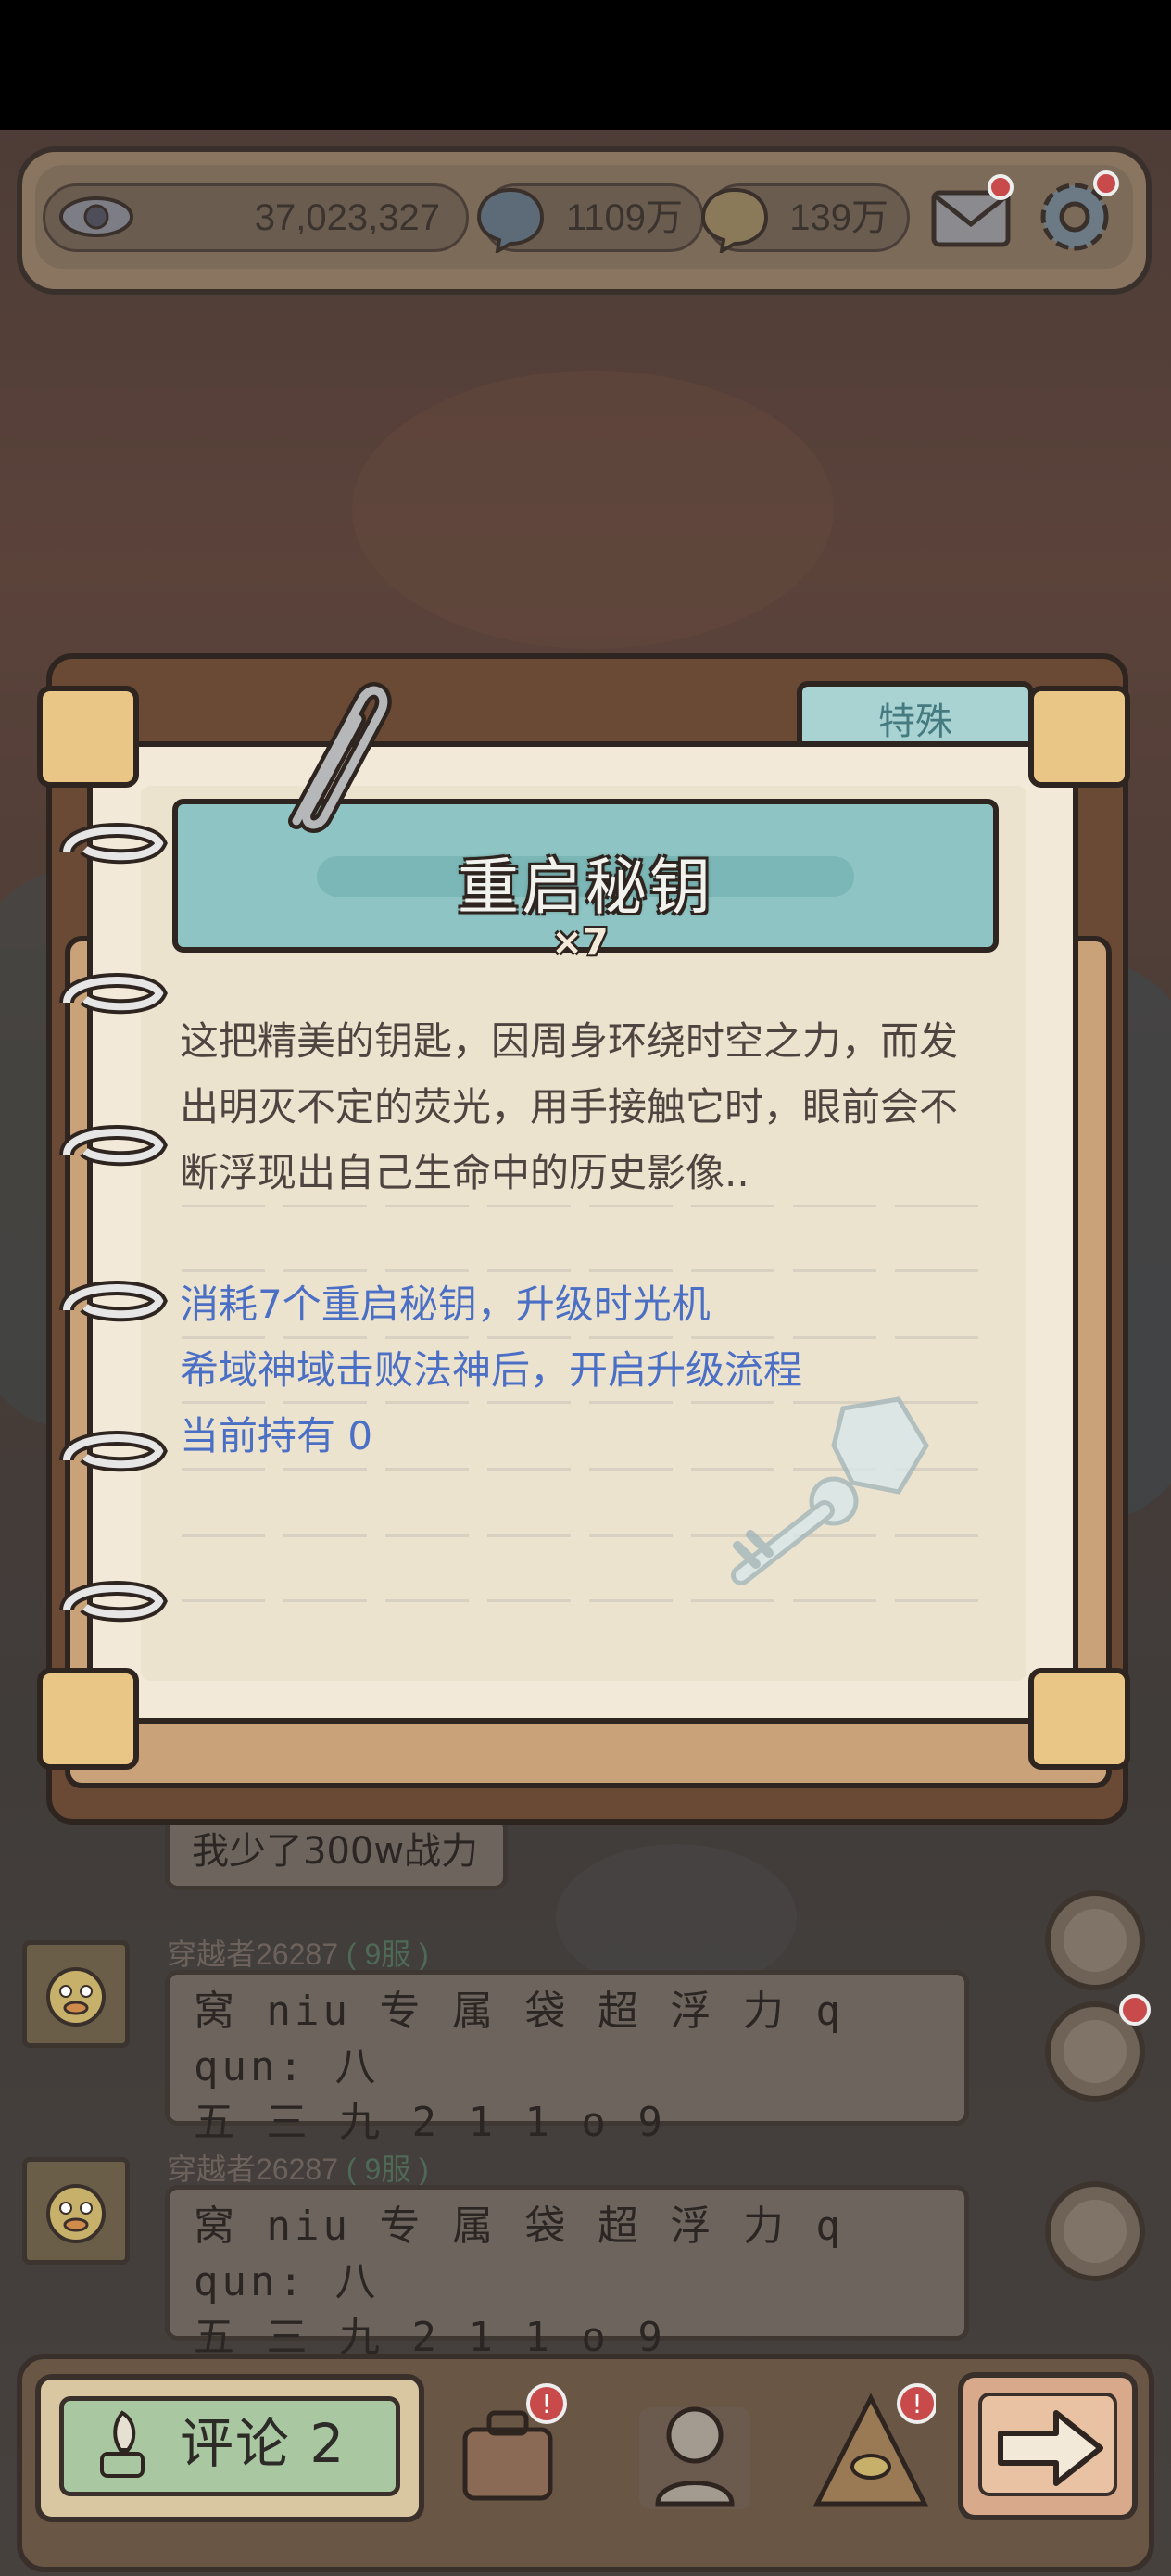 This screenshot has width=1171, height=2576. What do you see at coordinates (340, 758) in the screenshot?
I see `paperclip-icon` at bounding box center [340, 758].